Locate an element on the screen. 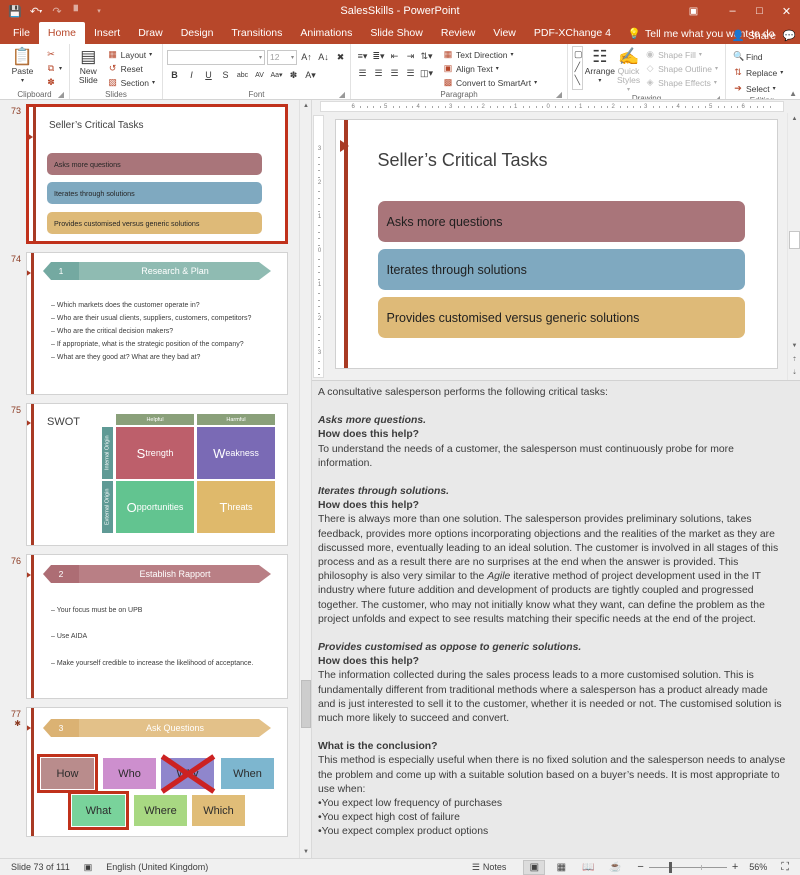 The image size is (800, 875). slide-counter: Slide 73 of 111 is located at coordinates (40, 867).